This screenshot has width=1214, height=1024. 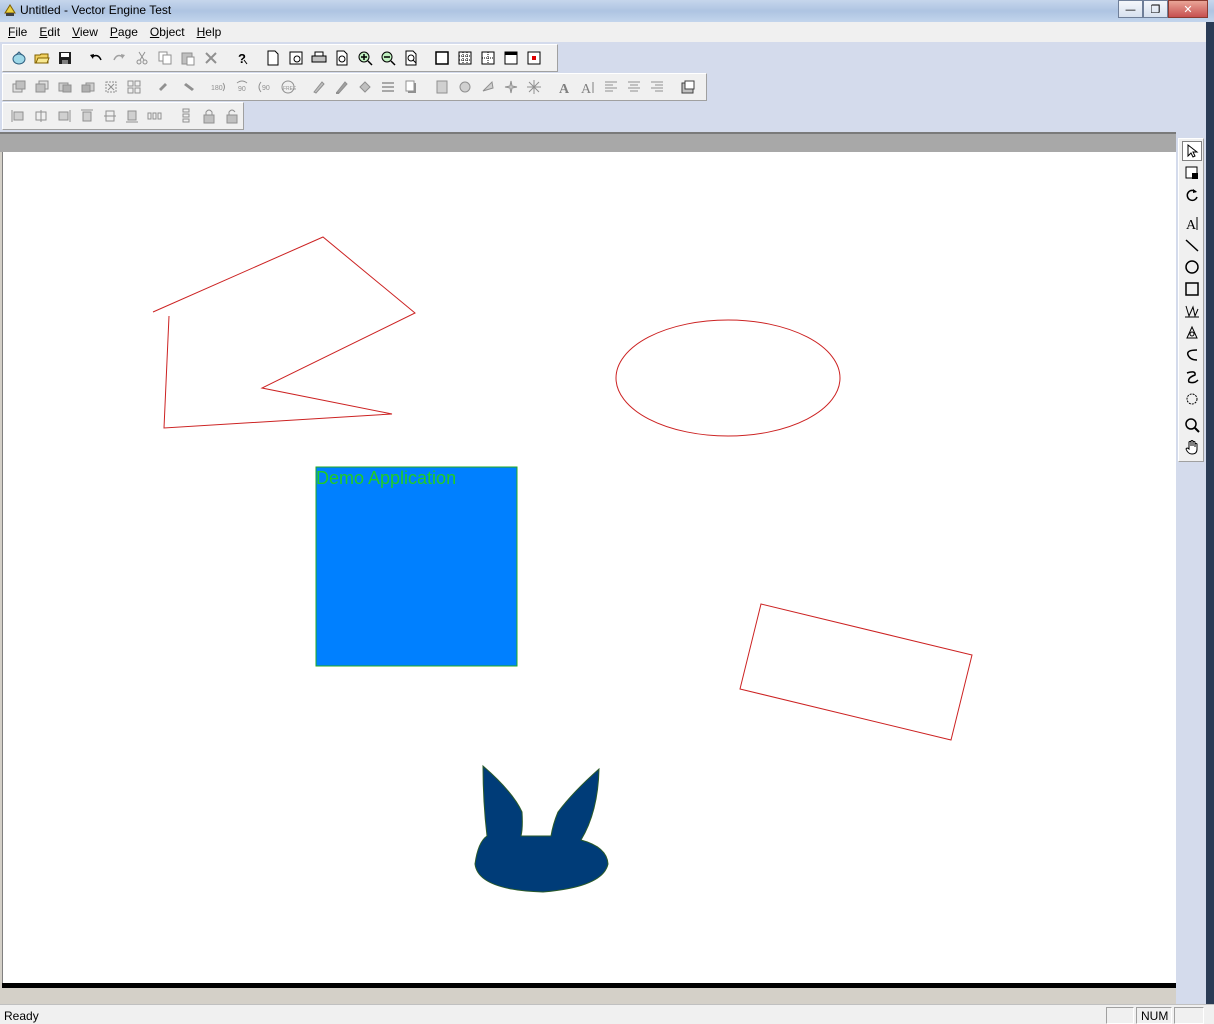 I want to click on effect3-button, so click(x=487, y=87).